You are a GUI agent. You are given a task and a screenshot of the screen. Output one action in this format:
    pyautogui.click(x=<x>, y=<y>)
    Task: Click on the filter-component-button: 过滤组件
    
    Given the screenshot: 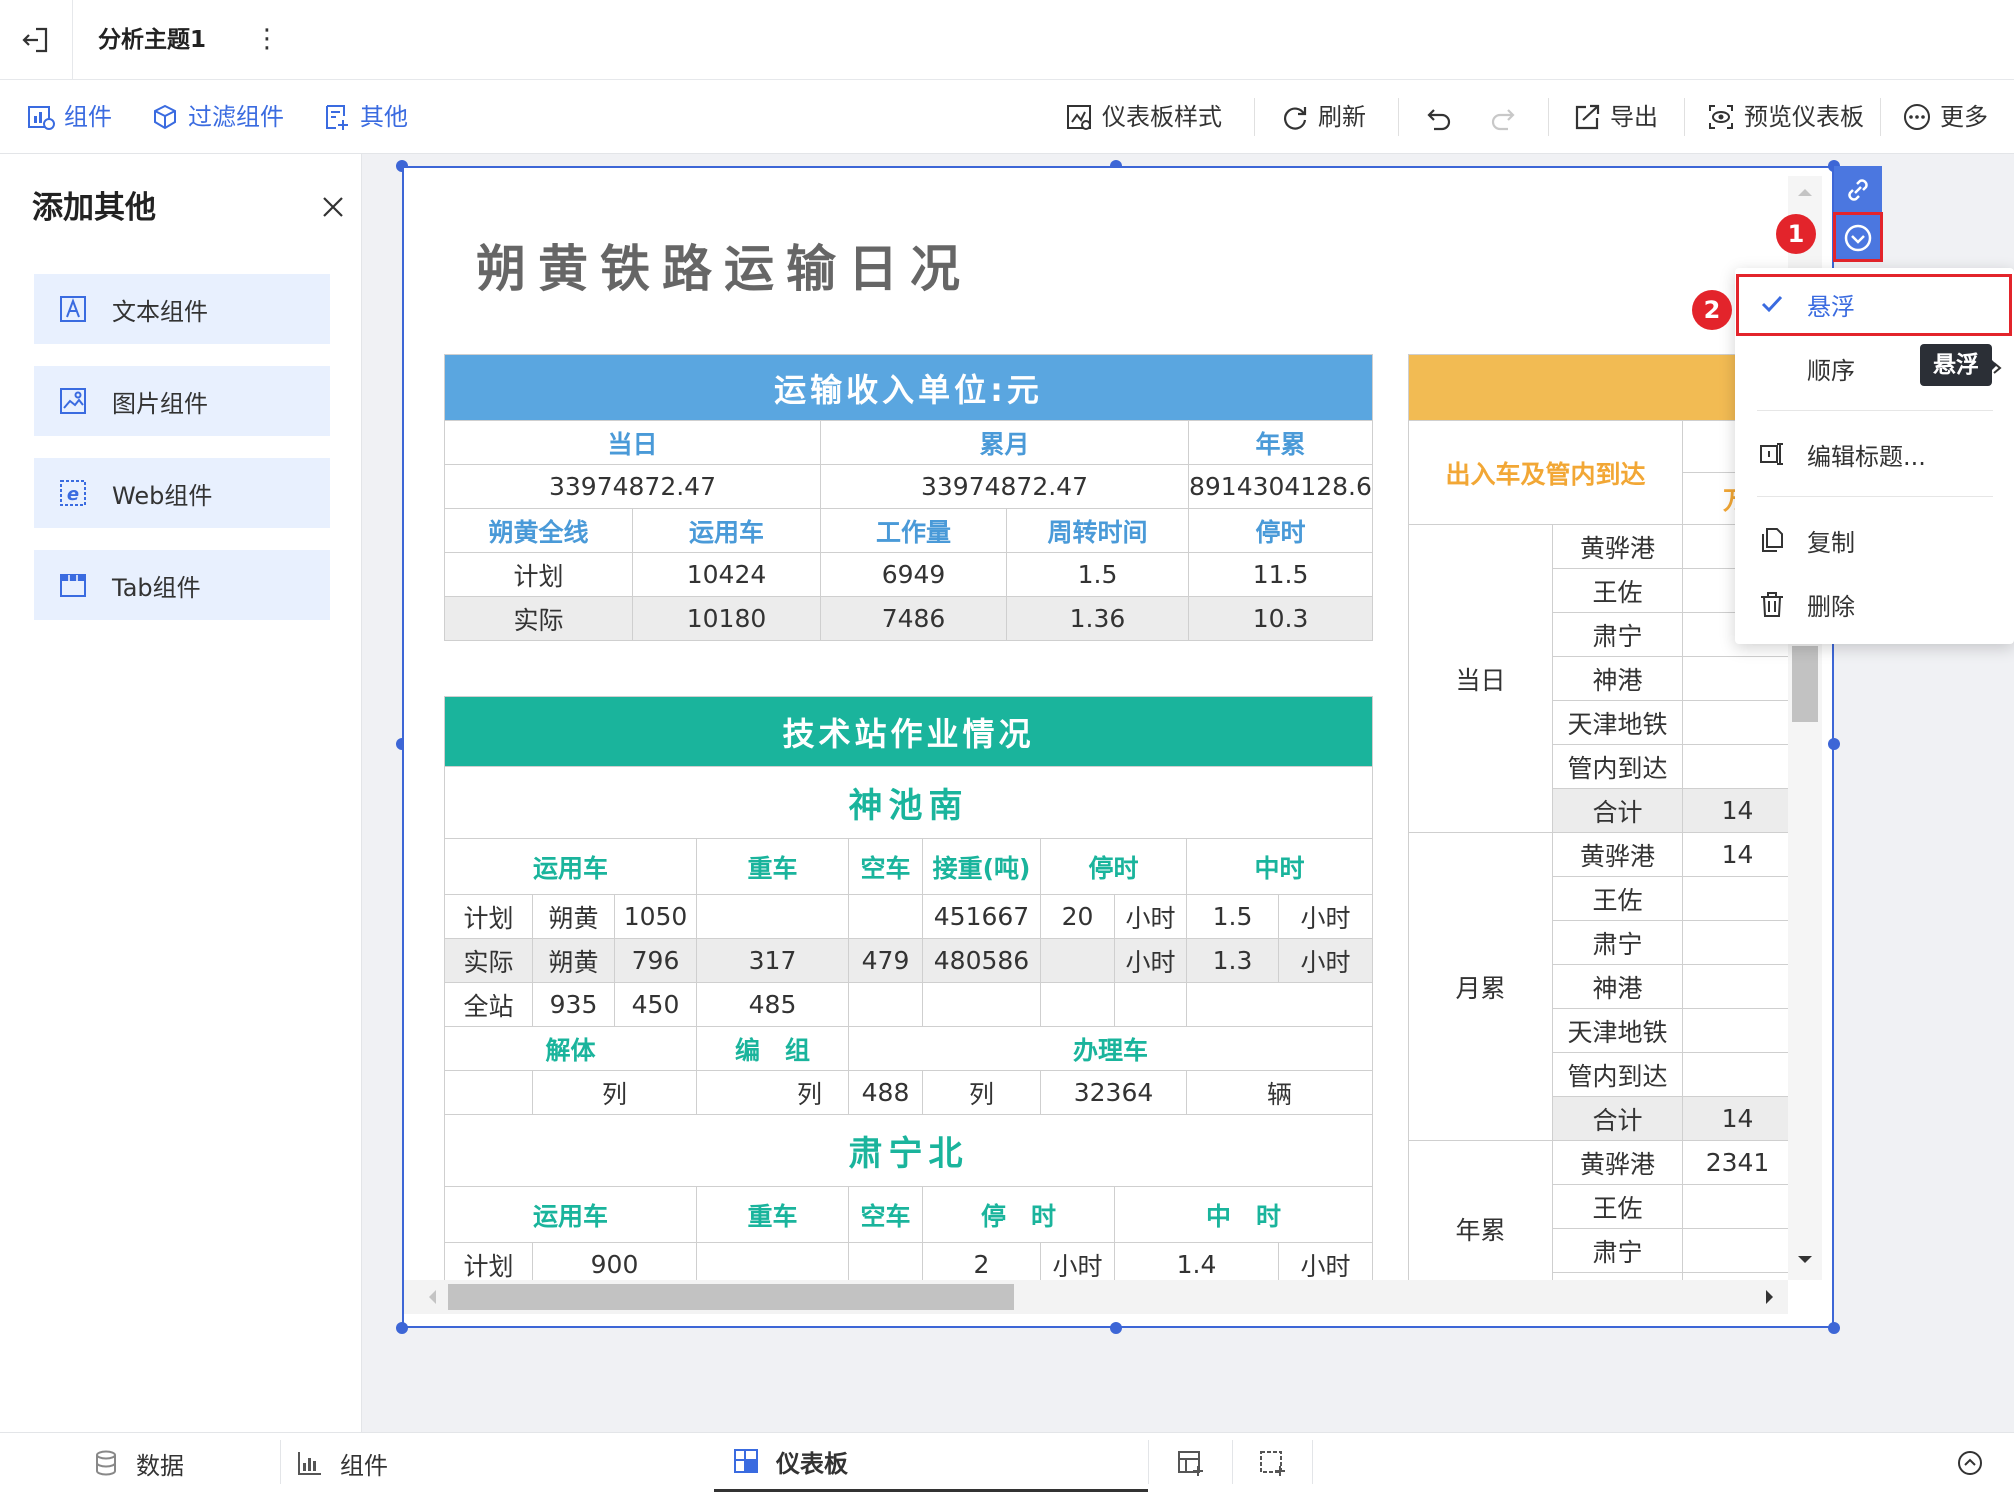 What is the action you would take?
    pyautogui.click(x=217, y=117)
    